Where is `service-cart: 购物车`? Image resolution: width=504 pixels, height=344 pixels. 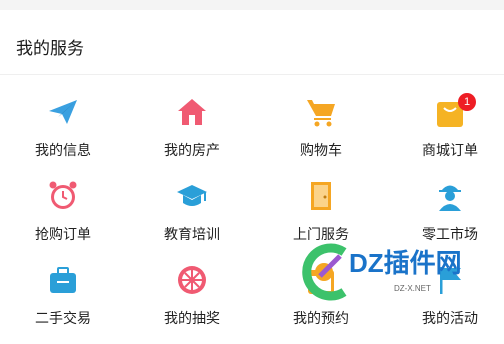
service-cart: 购物车 is located at coordinates (321, 136).